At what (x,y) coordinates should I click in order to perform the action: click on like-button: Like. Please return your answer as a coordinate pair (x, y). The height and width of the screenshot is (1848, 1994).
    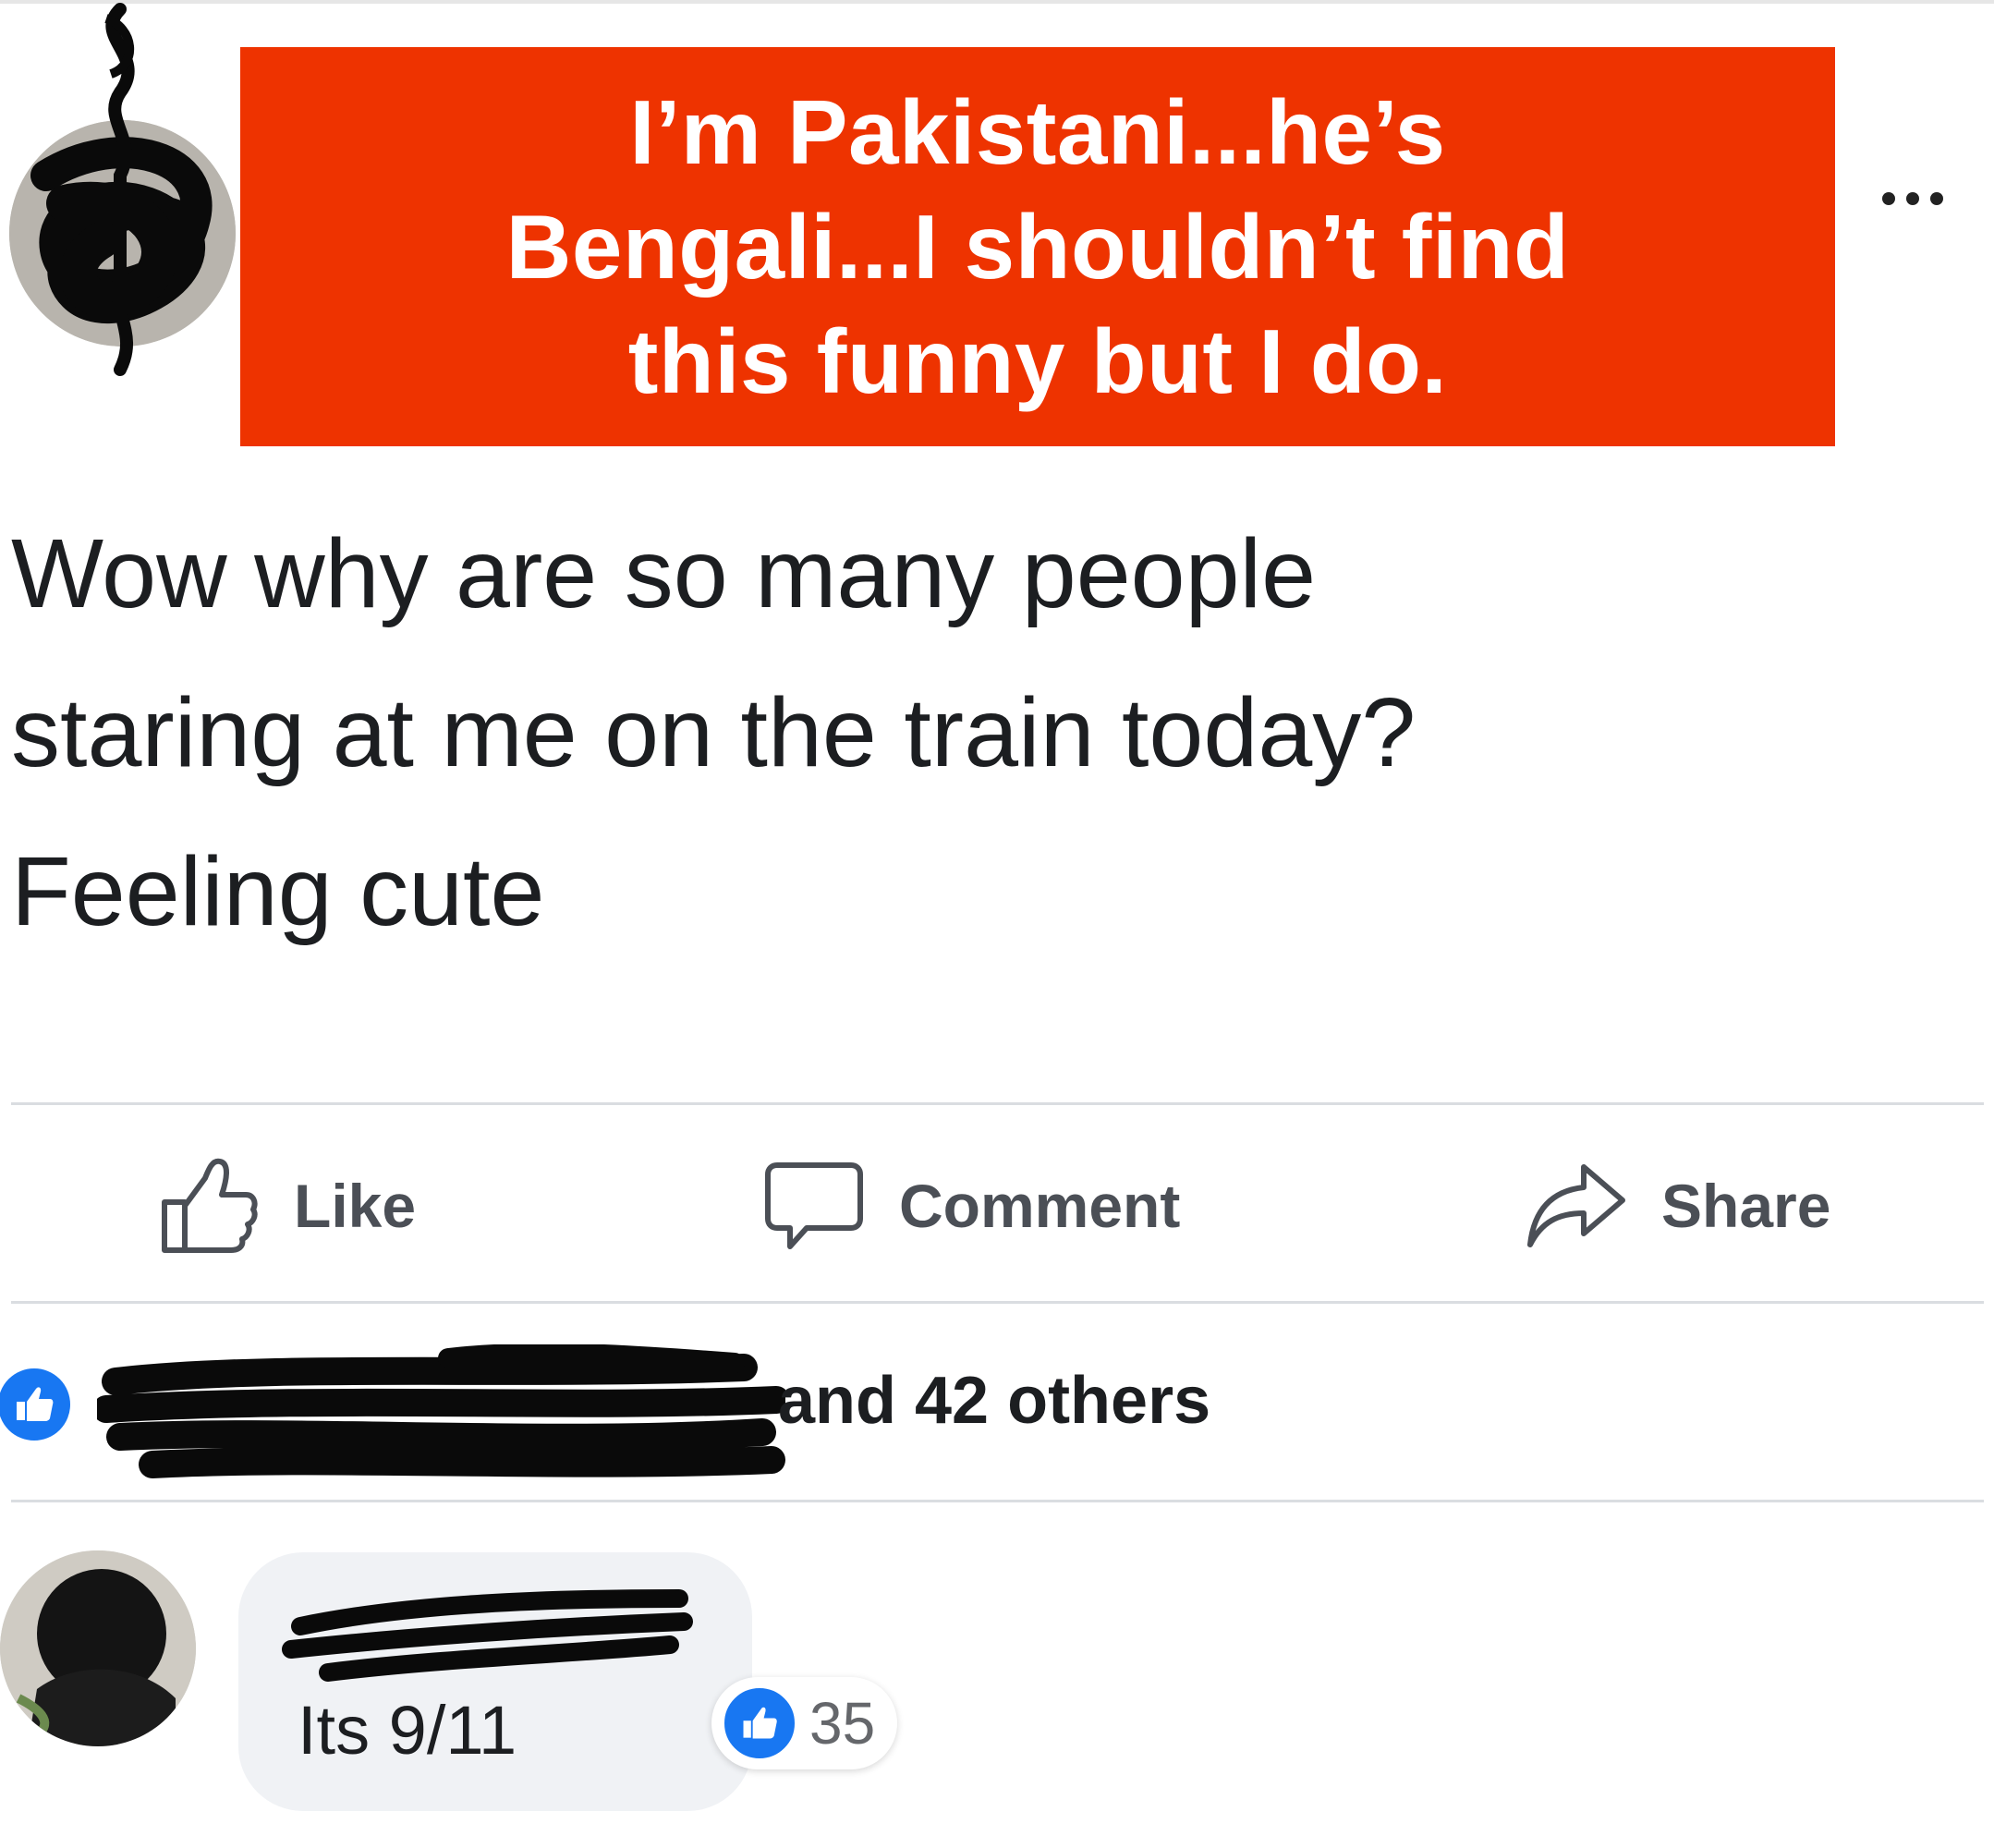
    Looking at the image, I should click on (286, 1206).